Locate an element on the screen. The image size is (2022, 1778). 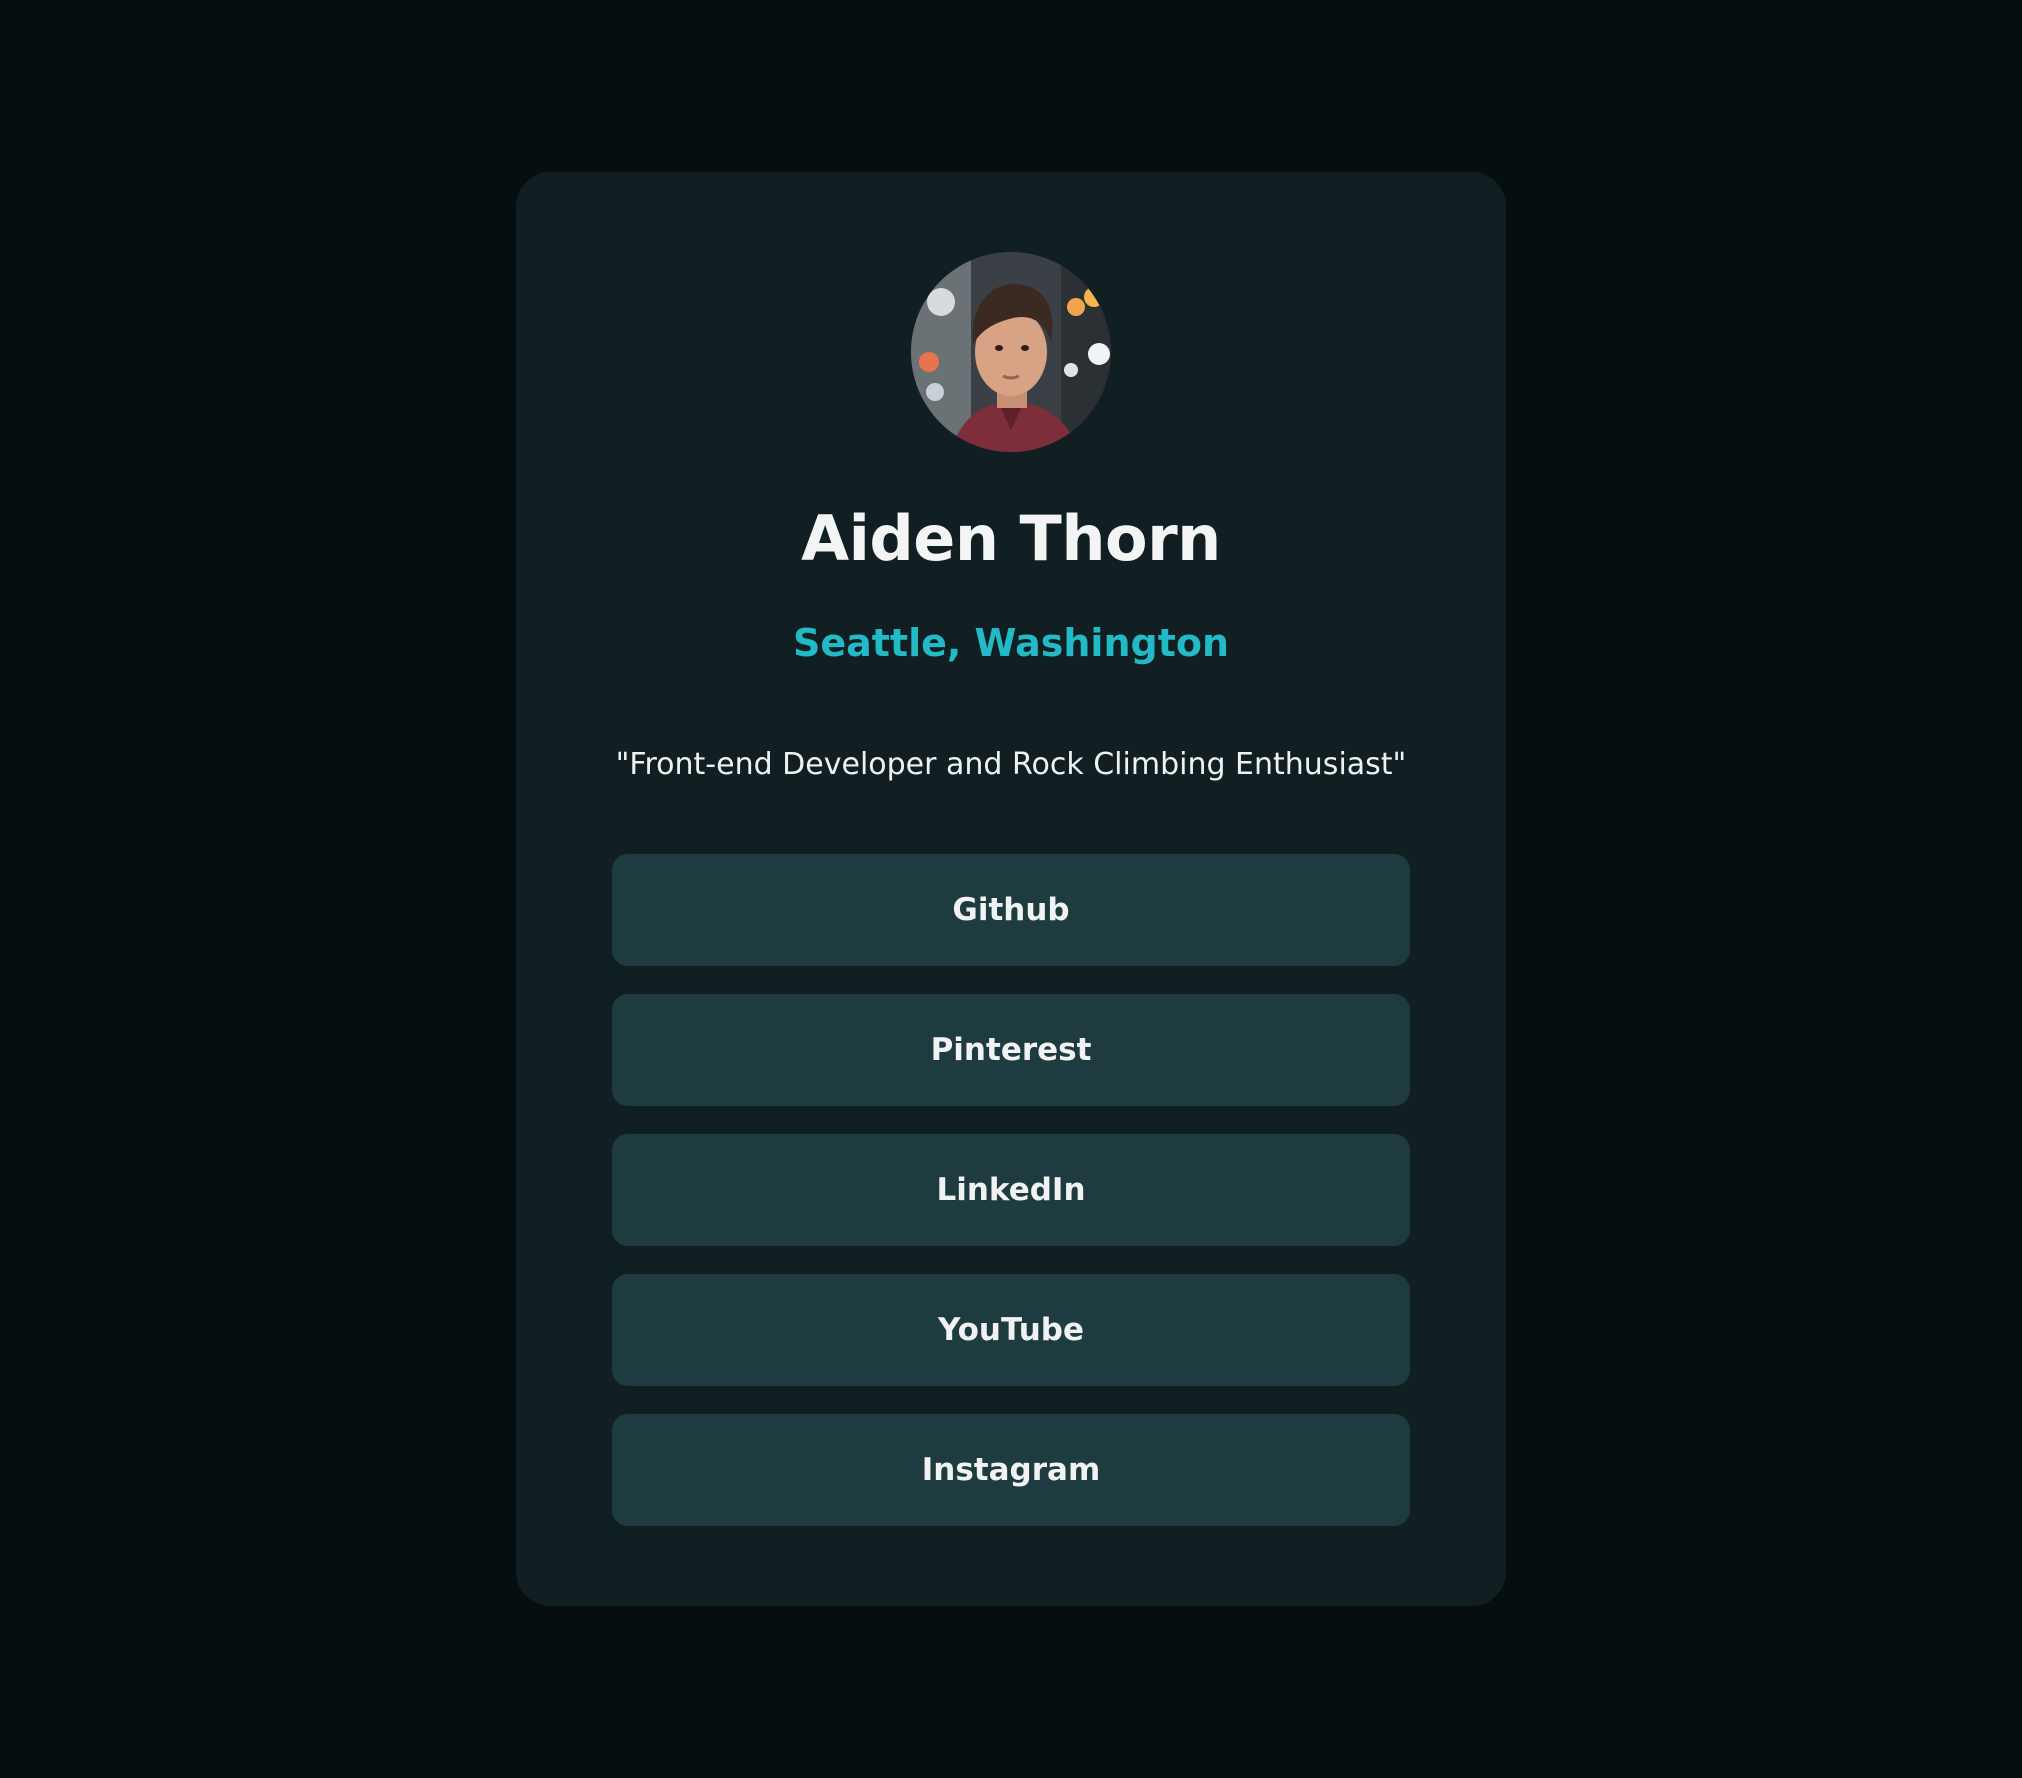
profile-location: Seattle, Washington is located at coordinates (1011, 643).